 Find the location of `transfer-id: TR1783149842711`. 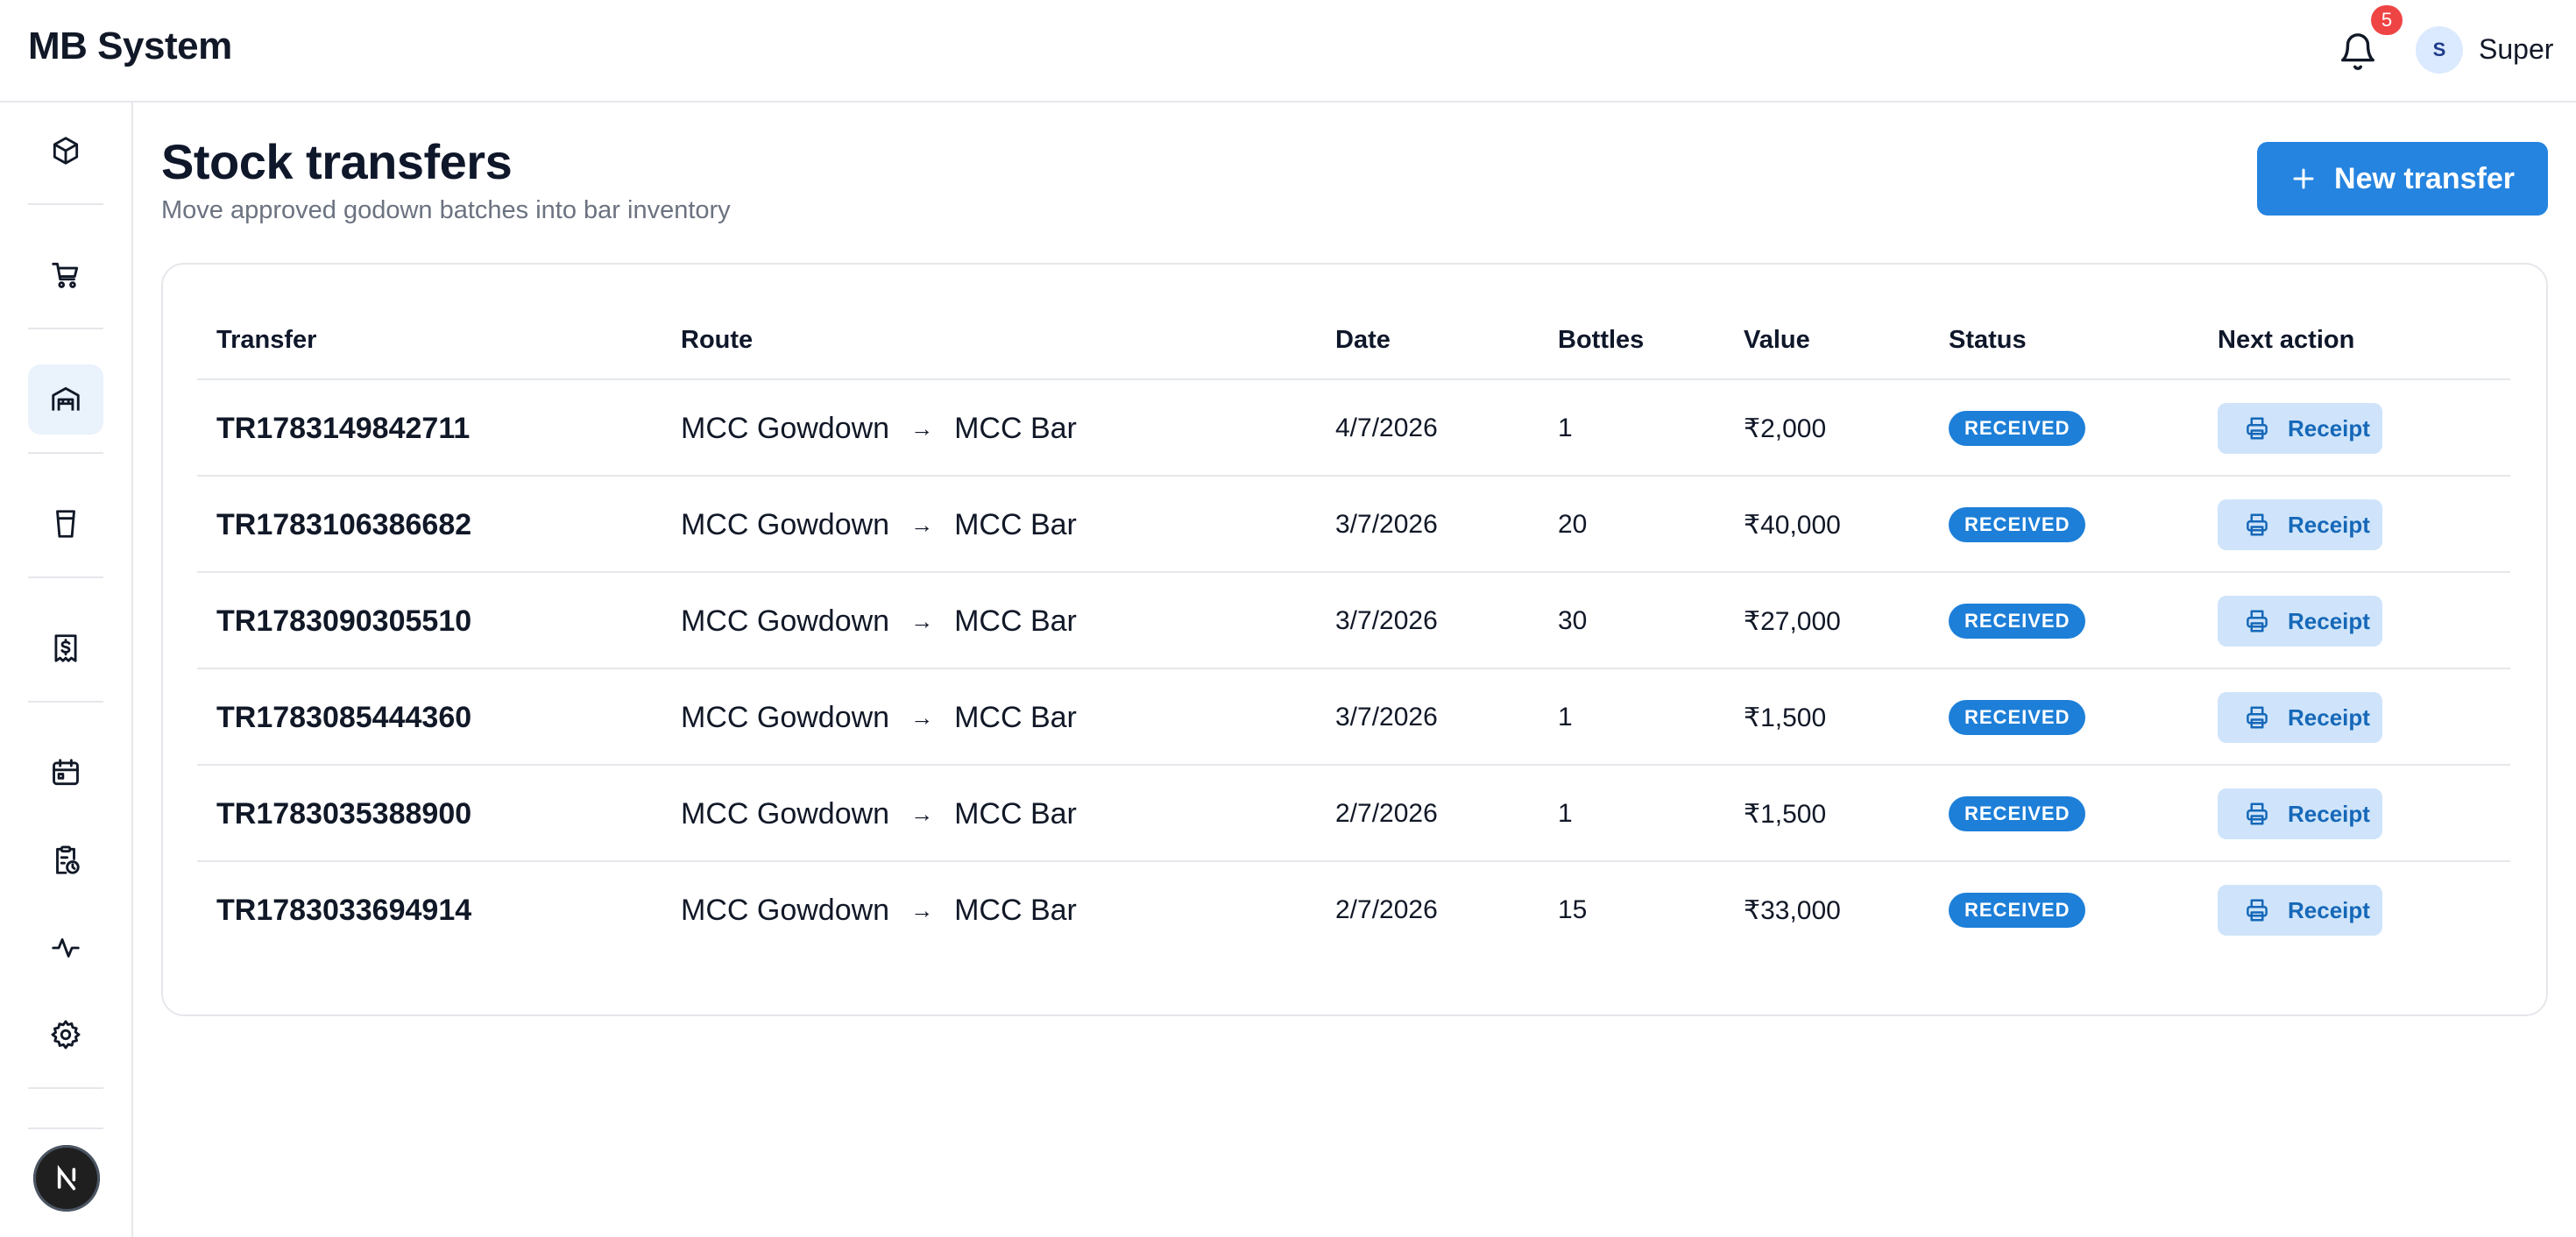

transfer-id: TR1783149842711 is located at coordinates (343, 428).